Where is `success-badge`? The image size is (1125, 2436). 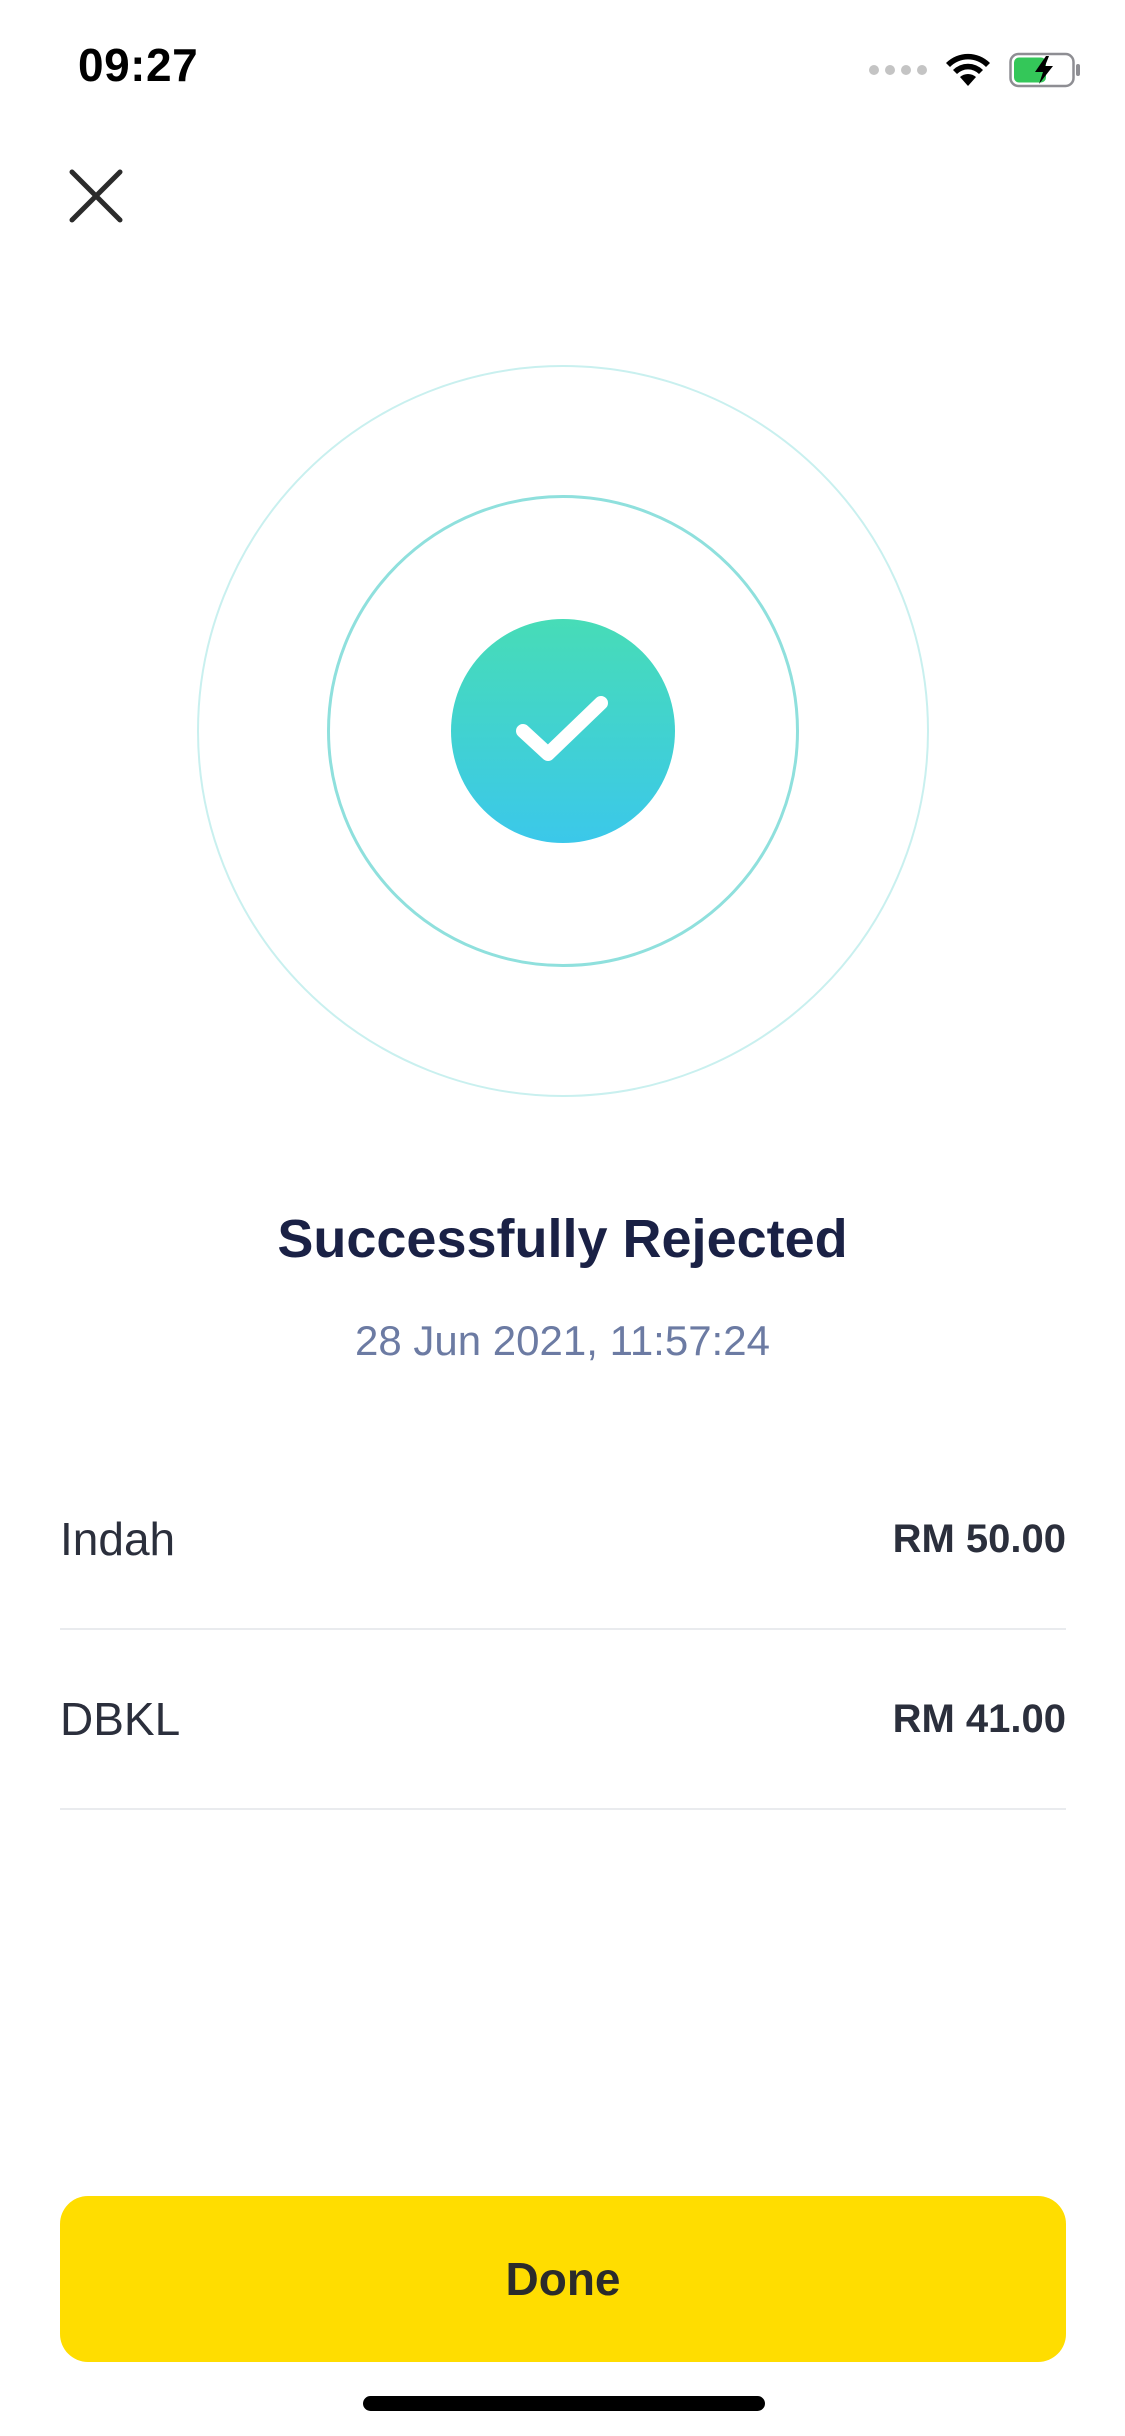
success-badge is located at coordinates (563, 731).